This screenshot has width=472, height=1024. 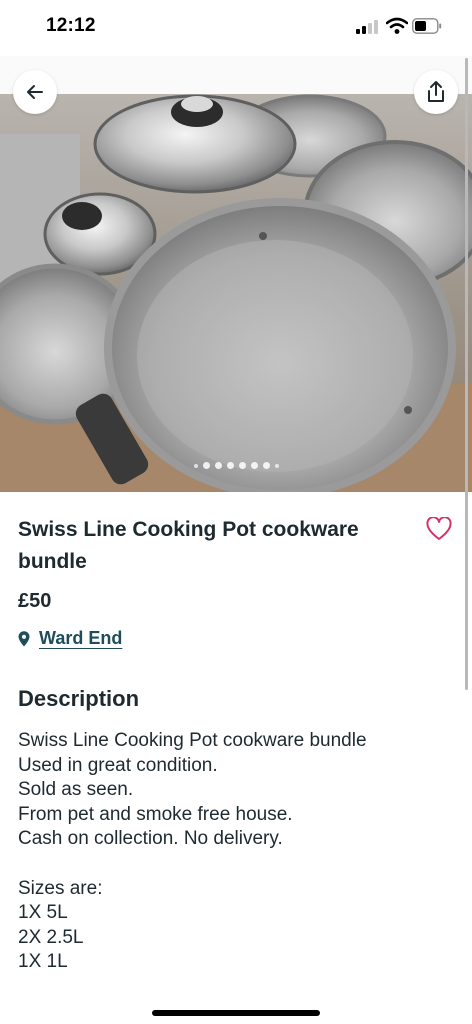 What do you see at coordinates (118, 765) in the screenshot?
I see `description-line: Used in great condition.` at bounding box center [118, 765].